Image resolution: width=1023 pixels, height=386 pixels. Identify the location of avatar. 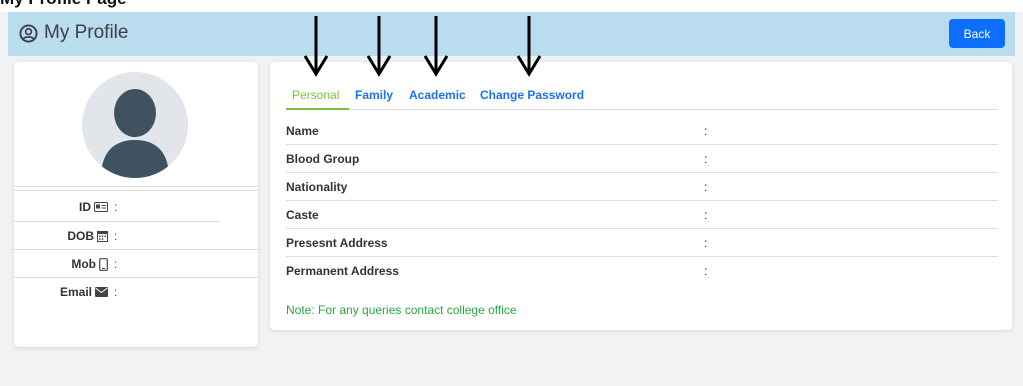
(135, 125).